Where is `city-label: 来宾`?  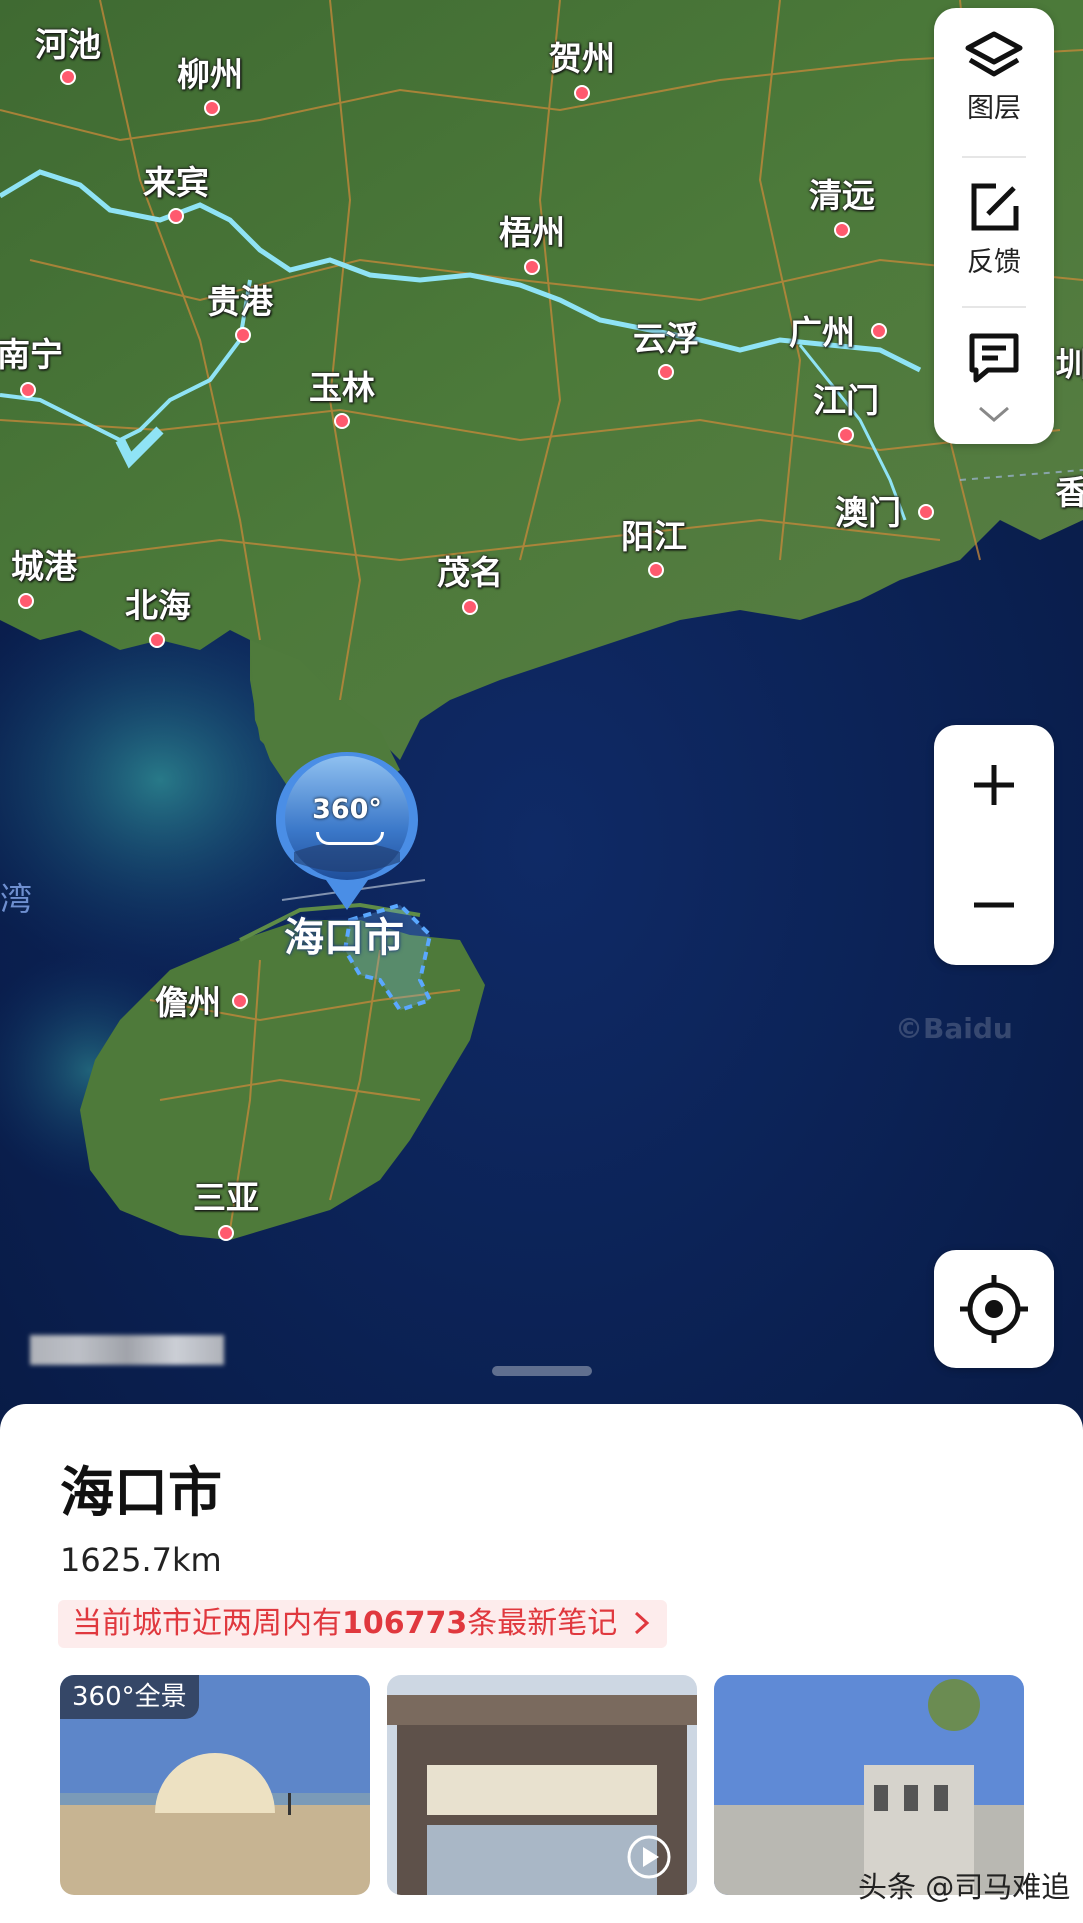
city-label: 来宾 is located at coordinates (176, 180).